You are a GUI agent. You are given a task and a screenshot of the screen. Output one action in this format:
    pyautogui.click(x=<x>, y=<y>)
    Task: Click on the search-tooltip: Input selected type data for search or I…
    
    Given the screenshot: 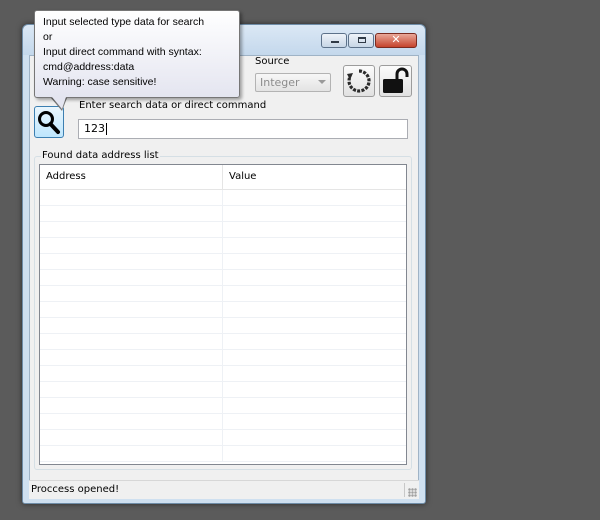 What is the action you would take?
    pyautogui.click(x=137, y=54)
    